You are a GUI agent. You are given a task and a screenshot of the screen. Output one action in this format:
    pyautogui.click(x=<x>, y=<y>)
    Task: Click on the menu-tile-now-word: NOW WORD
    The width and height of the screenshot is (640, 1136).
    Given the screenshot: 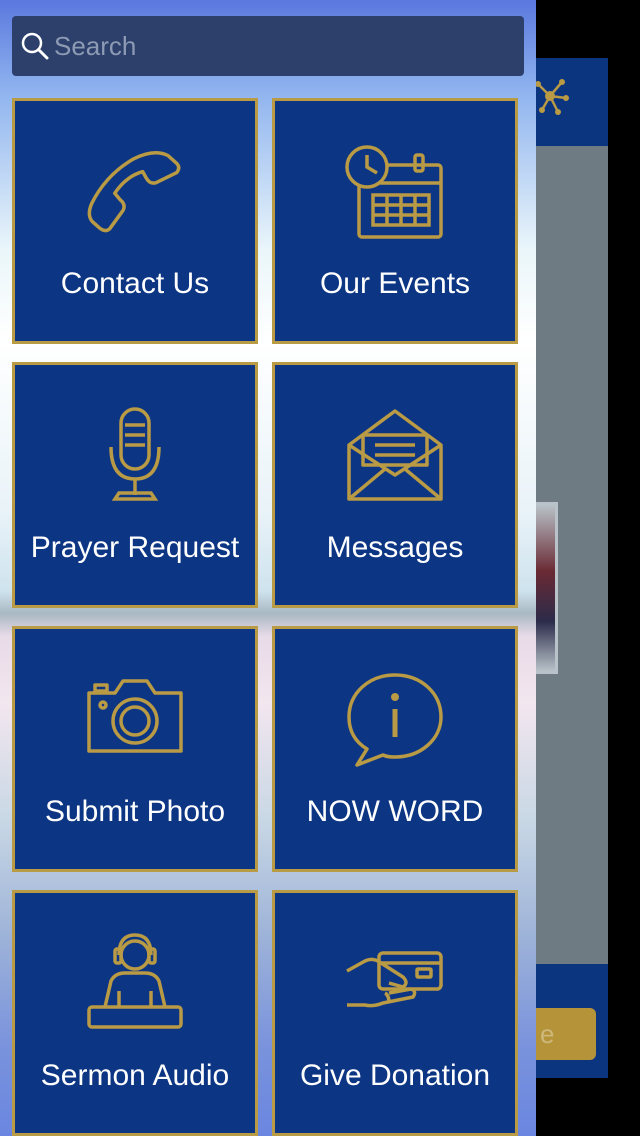 What is the action you would take?
    pyautogui.click(x=395, y=749)
    